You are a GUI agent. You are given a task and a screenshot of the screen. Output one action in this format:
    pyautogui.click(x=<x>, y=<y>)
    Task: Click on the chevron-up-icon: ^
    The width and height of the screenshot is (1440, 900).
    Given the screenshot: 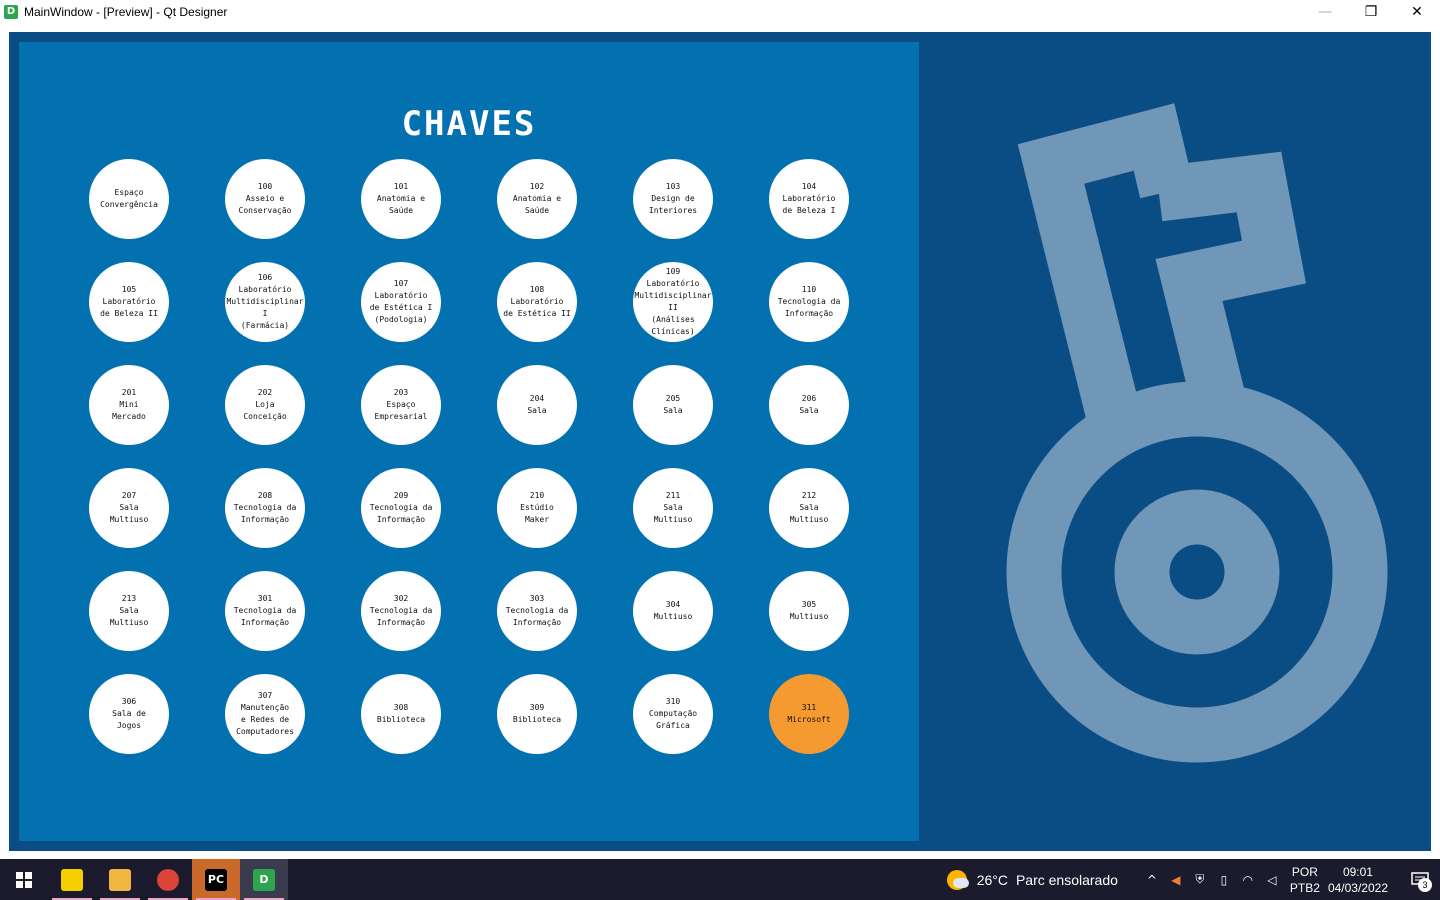 What is the action you would take?
    pyautogui.click(x=1152, y=880)
    